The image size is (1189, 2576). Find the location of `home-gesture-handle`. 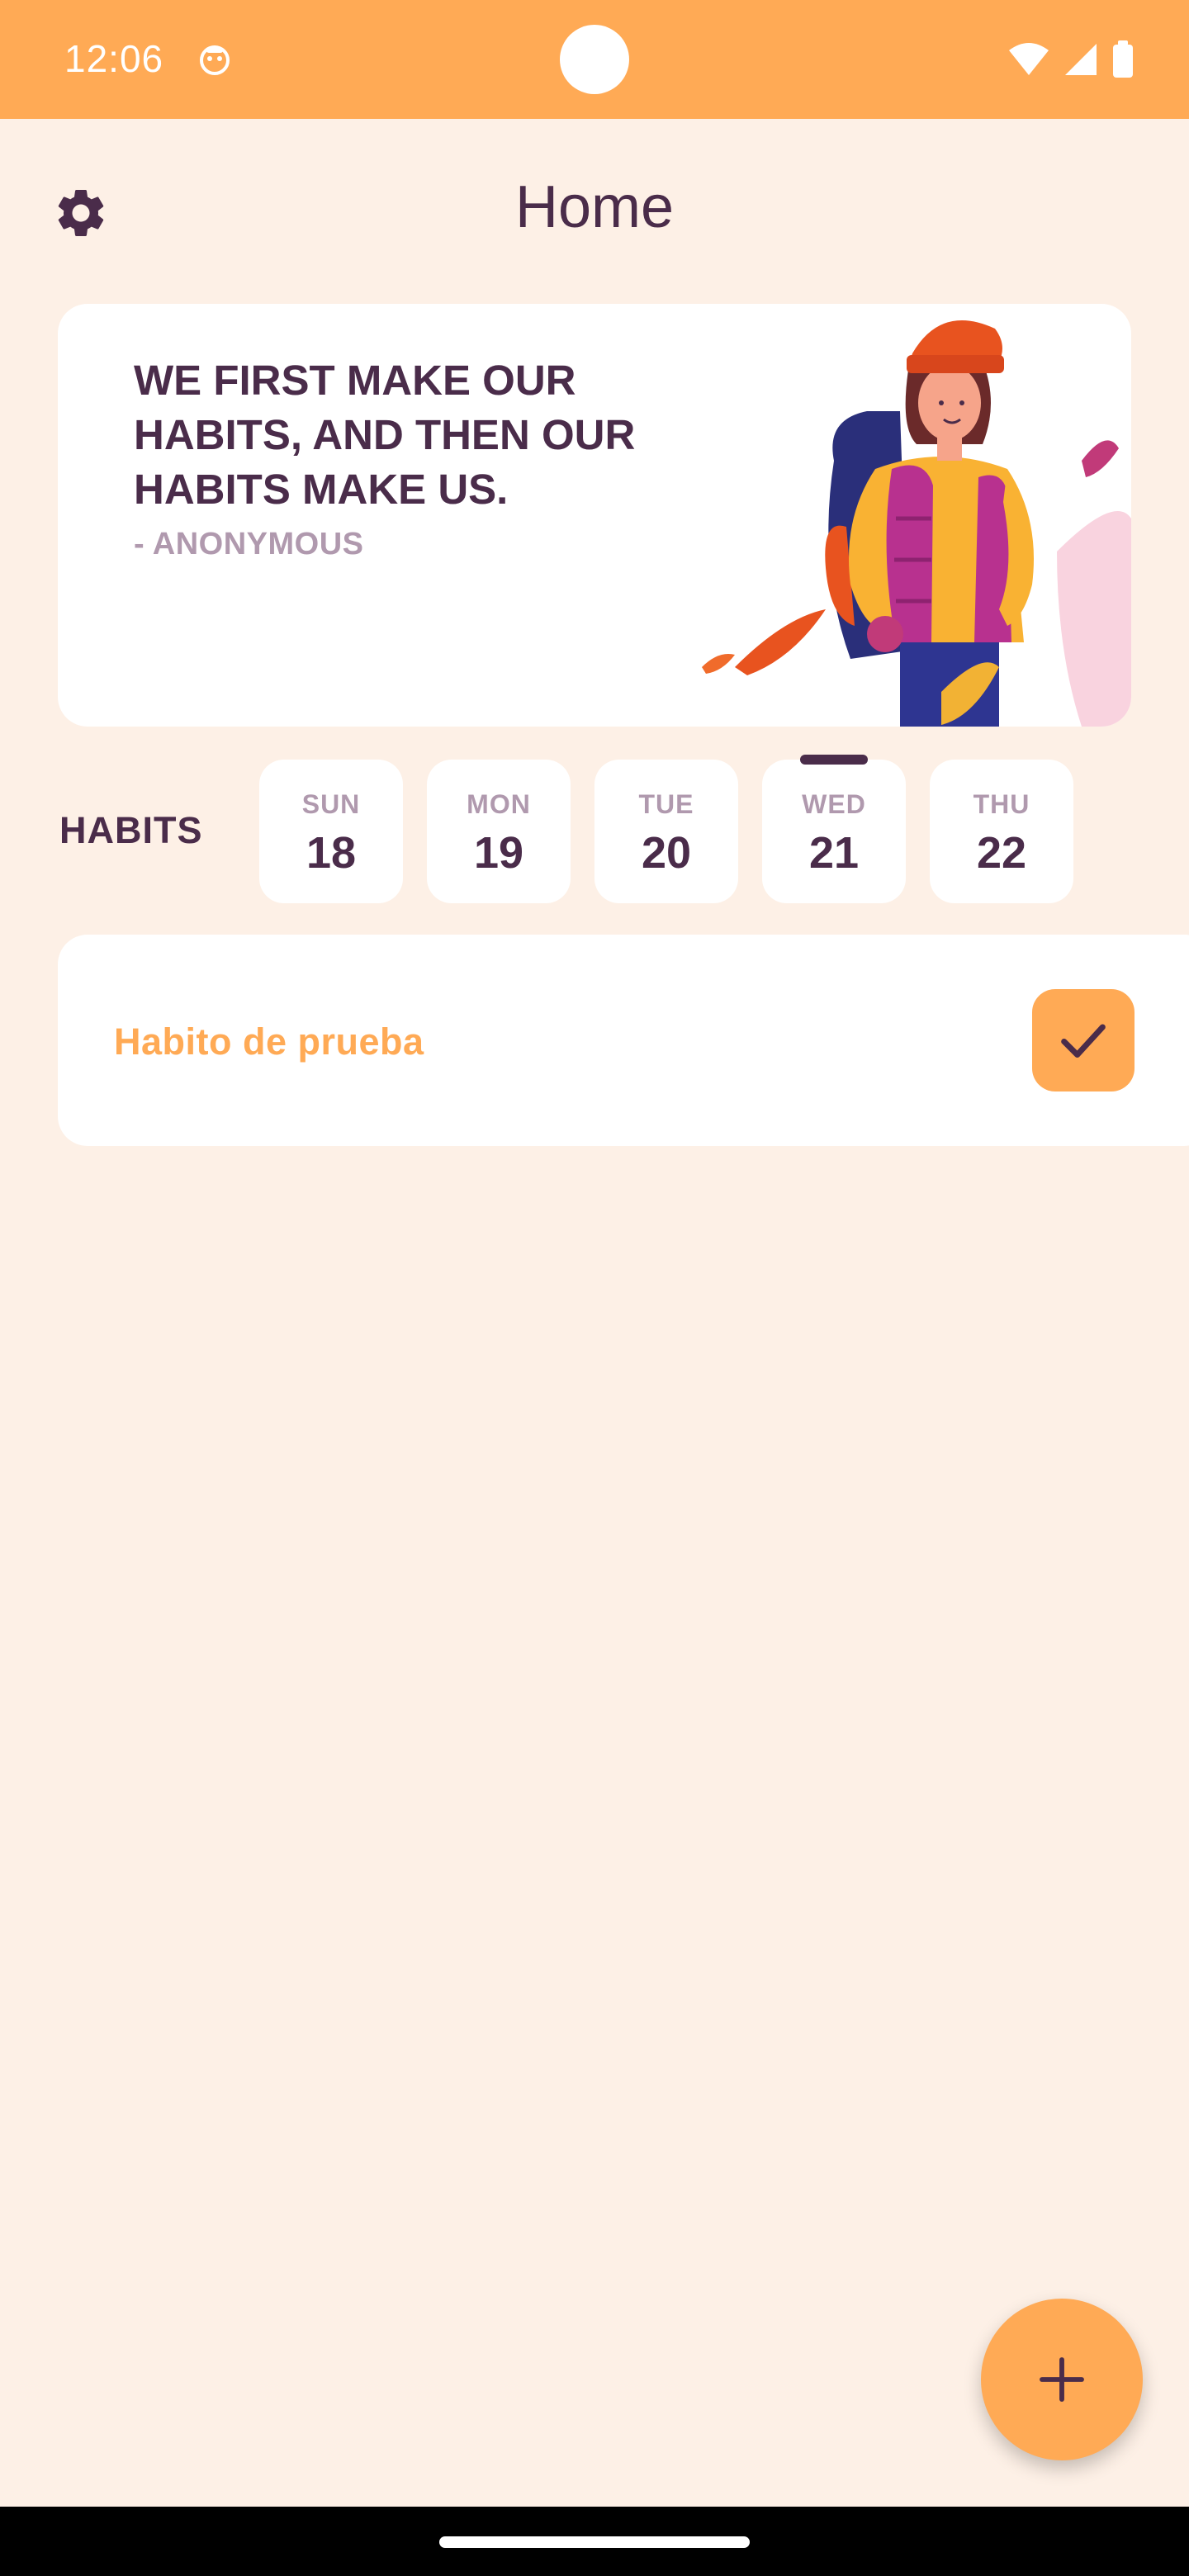

home-gesture-handle is located at coordinates (594, 2542).